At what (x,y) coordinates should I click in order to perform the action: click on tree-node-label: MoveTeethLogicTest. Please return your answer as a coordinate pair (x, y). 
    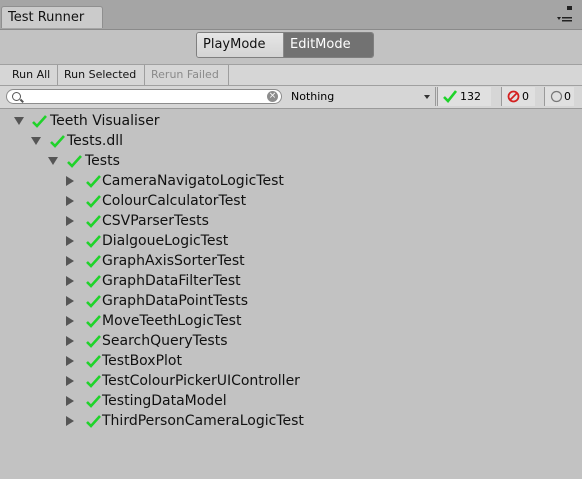
    Looking at the image, I should click on (172, 321).